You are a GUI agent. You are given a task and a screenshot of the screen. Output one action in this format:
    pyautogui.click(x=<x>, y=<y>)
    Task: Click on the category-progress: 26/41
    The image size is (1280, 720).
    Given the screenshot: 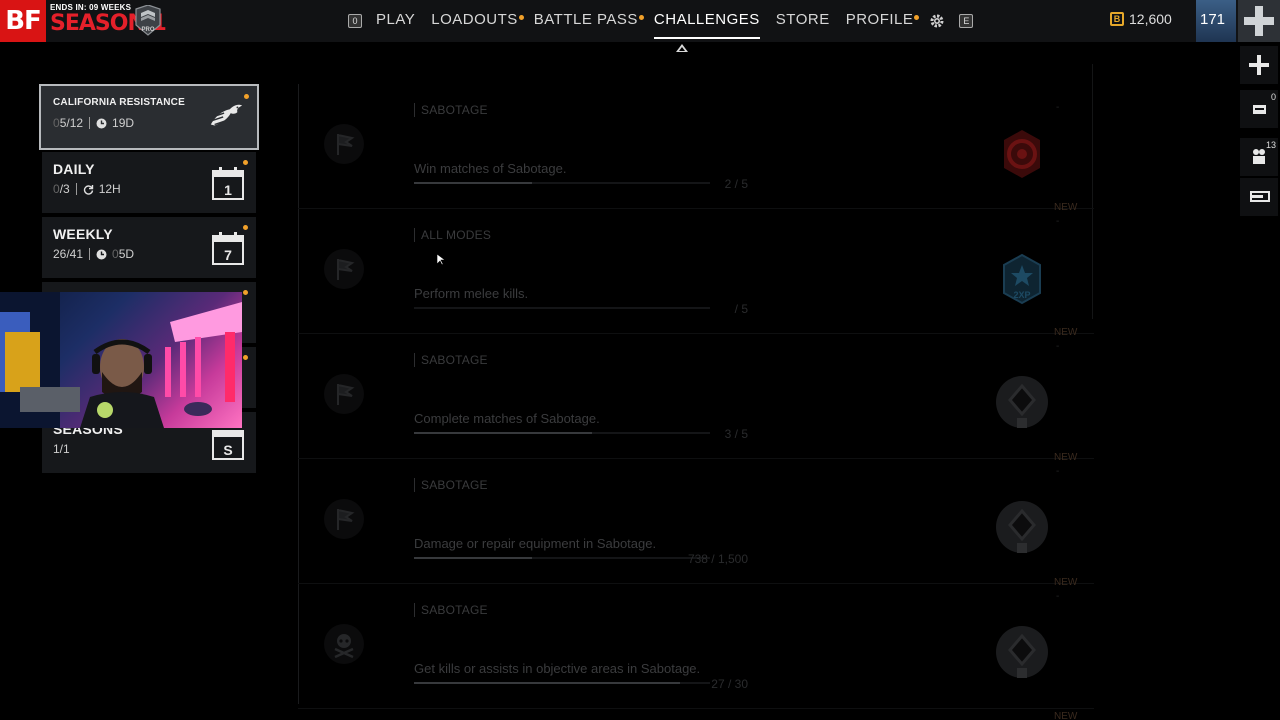 What is the action you would take?
    pyautogui.click(x=68, y=254)
    